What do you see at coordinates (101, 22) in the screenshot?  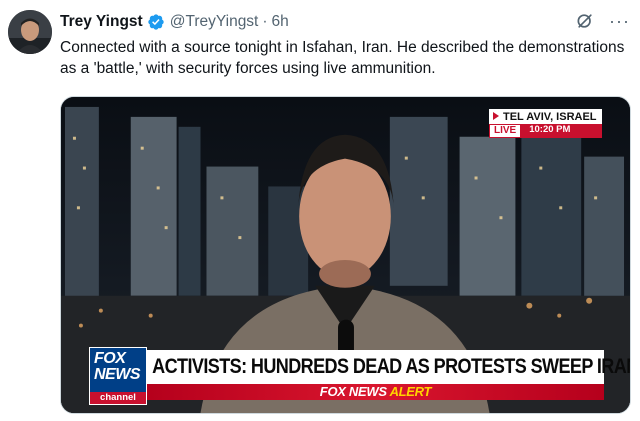 I see `author-name: Trey Yingst` at bounding box center [101, 22].